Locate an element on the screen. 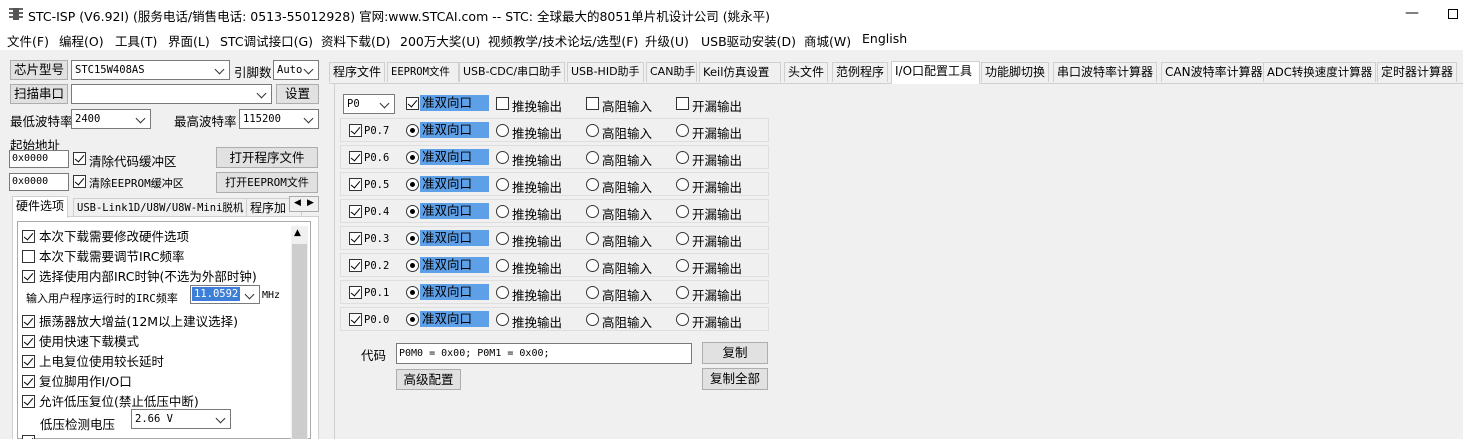  pin-p02-checkbox is located at coordinates (355, 265).